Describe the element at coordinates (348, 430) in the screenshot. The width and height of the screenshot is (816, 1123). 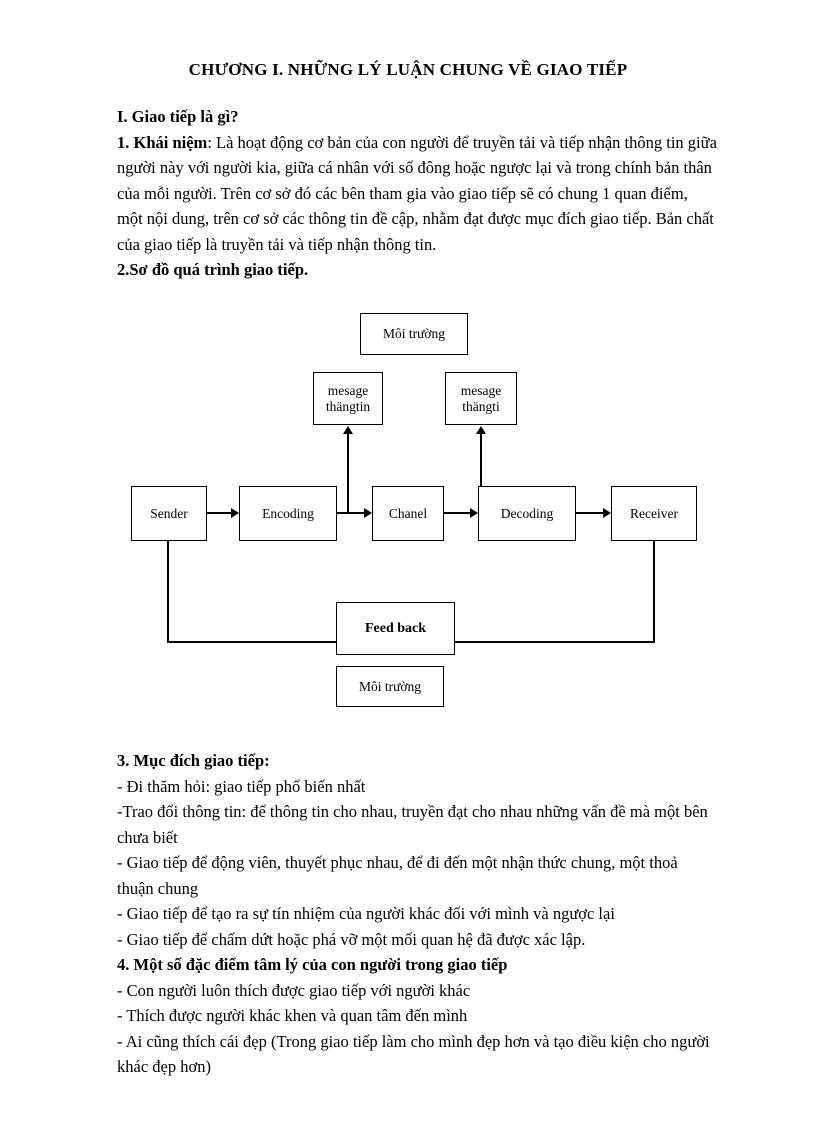
I see `arrowhead-mesage-thangtin` at that location.